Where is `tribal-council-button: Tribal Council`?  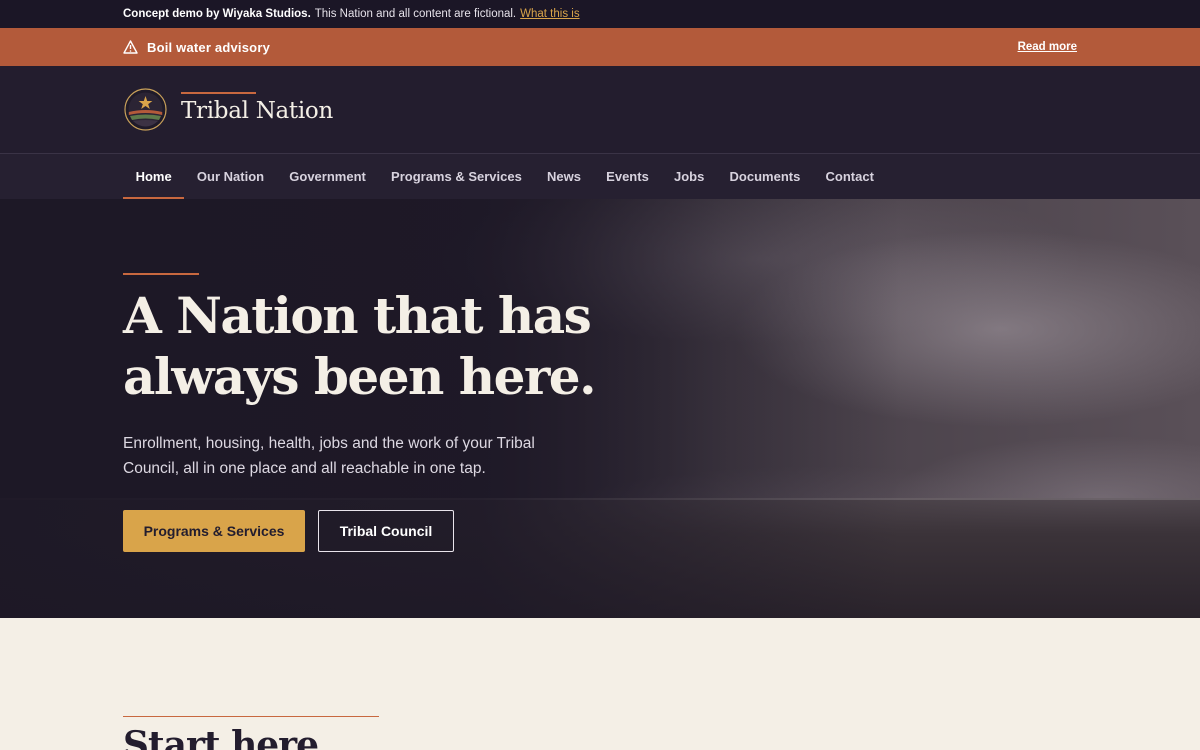
tribal-council-button: Tribal Council is located at coordinates (386, 531).